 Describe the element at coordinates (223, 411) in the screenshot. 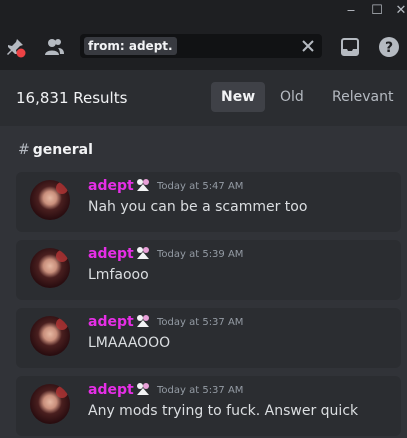

I see `message-text: Any mods trying to fuck. Answer quick` at that location.